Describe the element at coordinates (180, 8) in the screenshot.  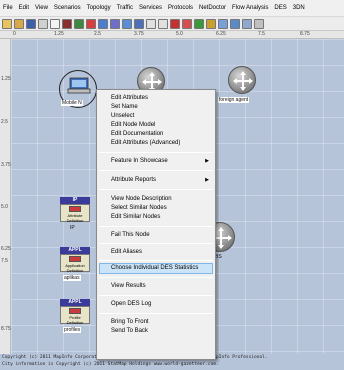
I see `menu-protocols: Protocols` at that location.